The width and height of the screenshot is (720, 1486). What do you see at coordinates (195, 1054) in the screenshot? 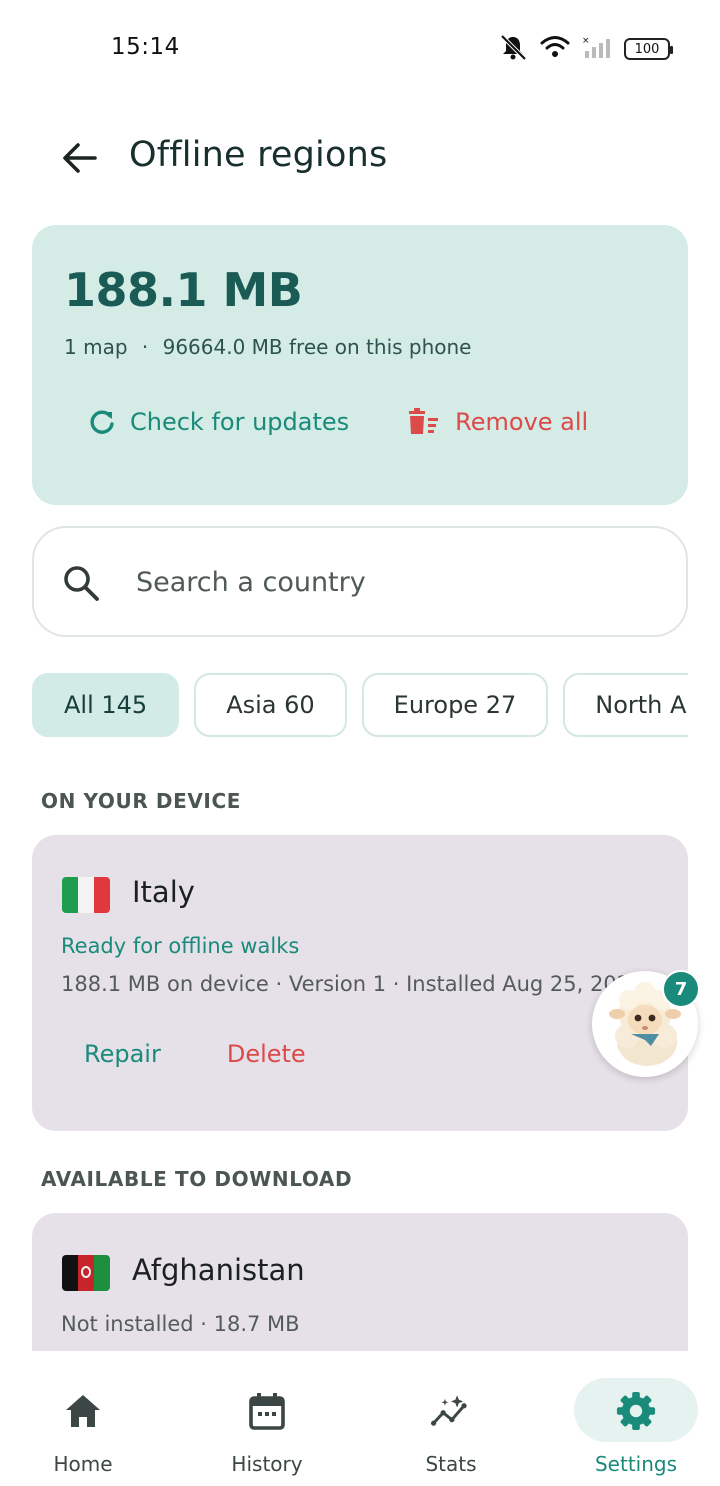
I see `region-actions: Repair Delete` at bounding box center [195, 1054].